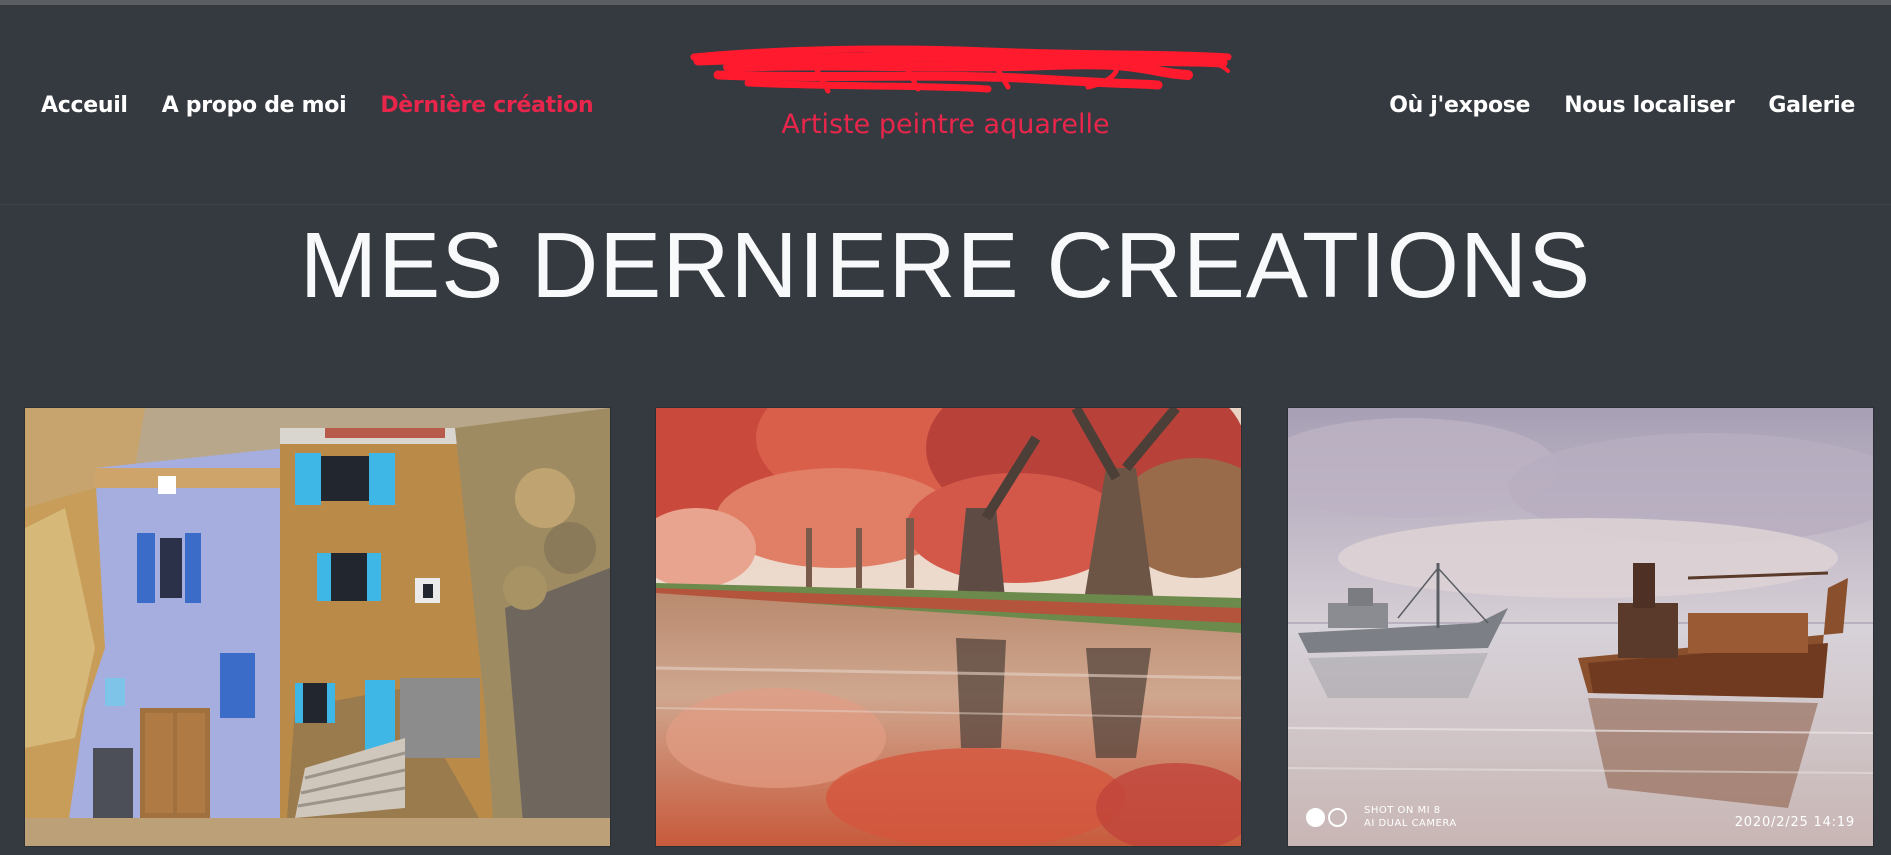 The width and height of the screenshot is (1891, 855). What do you see at coordinates (1794, 822) in the screenshot?
I see `photo-timestamp: 2020/2/25 14:19` at bounding box center [1794, 822].